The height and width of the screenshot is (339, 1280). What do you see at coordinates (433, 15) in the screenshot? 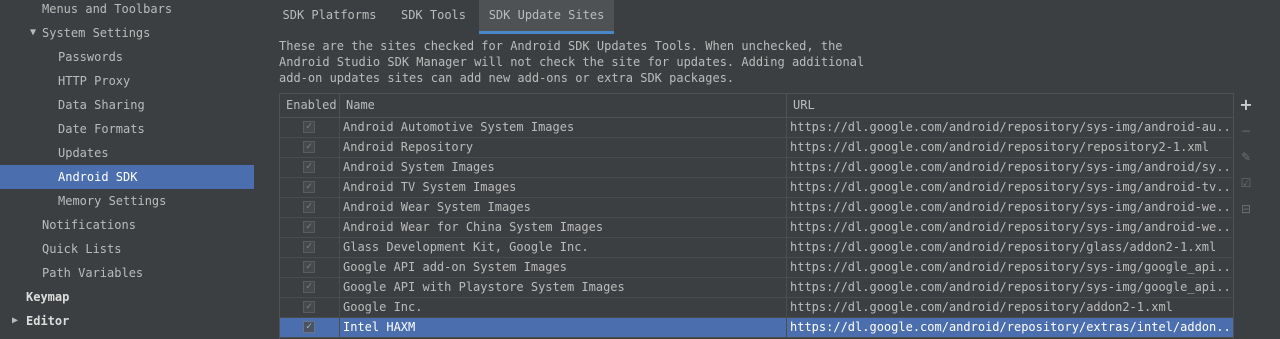
I see `tab-sdk-tools: SDK Tools` at bounding box center [433, 15].